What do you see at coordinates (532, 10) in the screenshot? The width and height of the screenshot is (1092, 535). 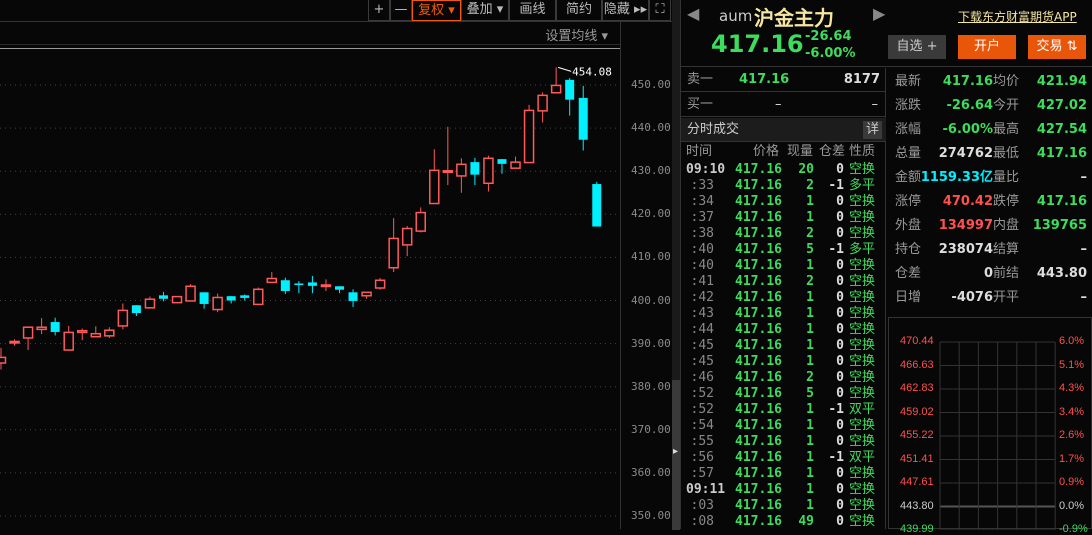 I see `draw-line-button: 画线` at bounding box center [532, 10].